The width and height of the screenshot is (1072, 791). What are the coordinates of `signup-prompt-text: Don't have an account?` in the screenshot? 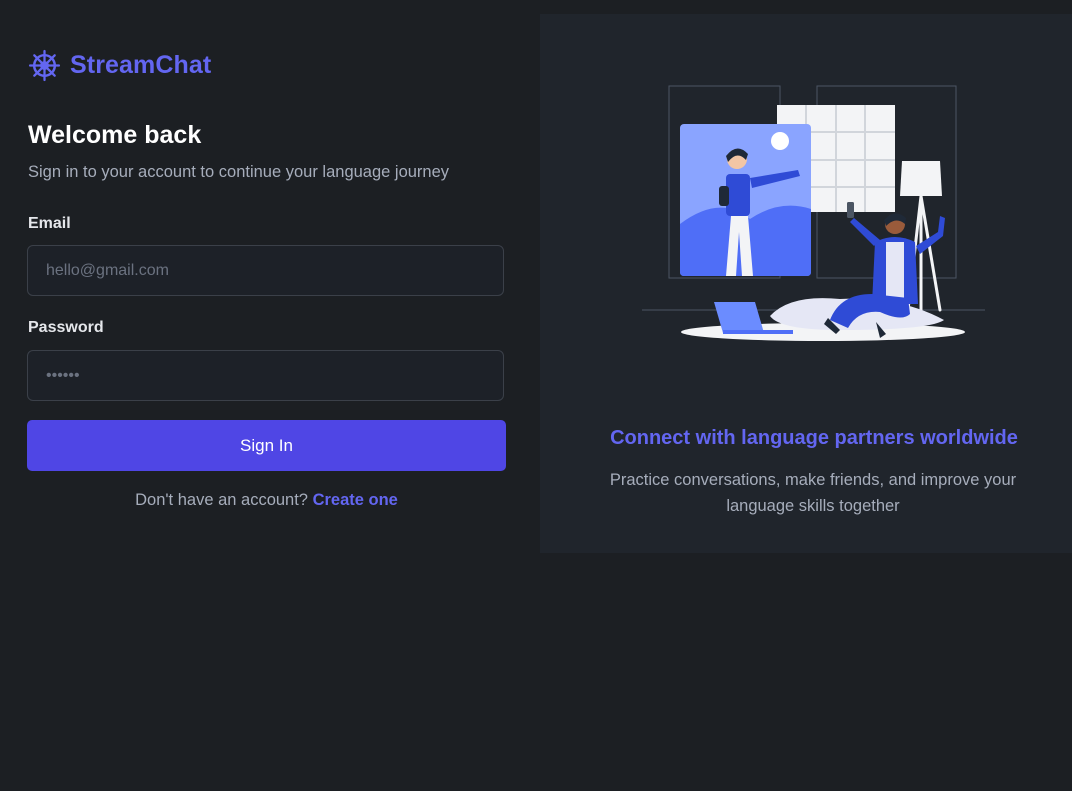 It's located at (221, 500).